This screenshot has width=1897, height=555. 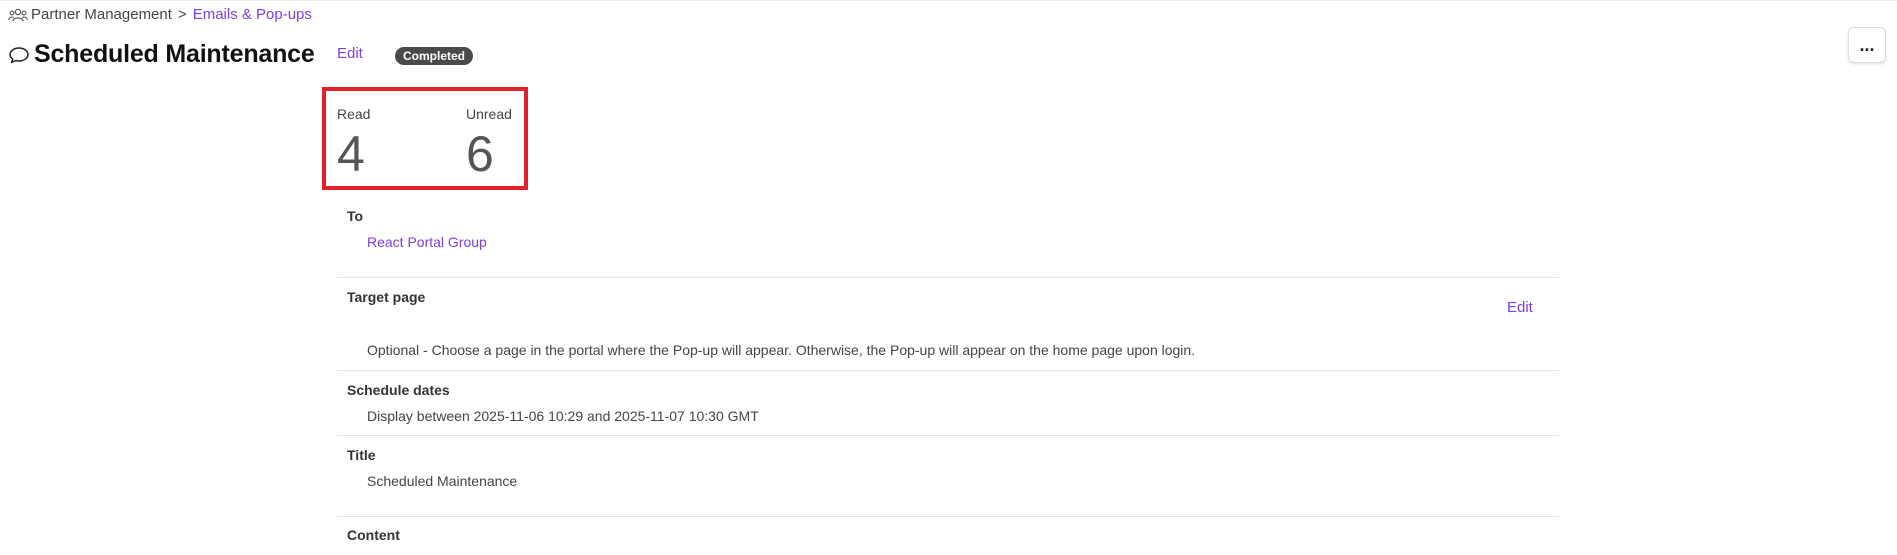 What do you see at coordinates (101, 14) in the screenshot?
I see `breadcrumb-root: Partner Management` at bounding box center [101, 14].